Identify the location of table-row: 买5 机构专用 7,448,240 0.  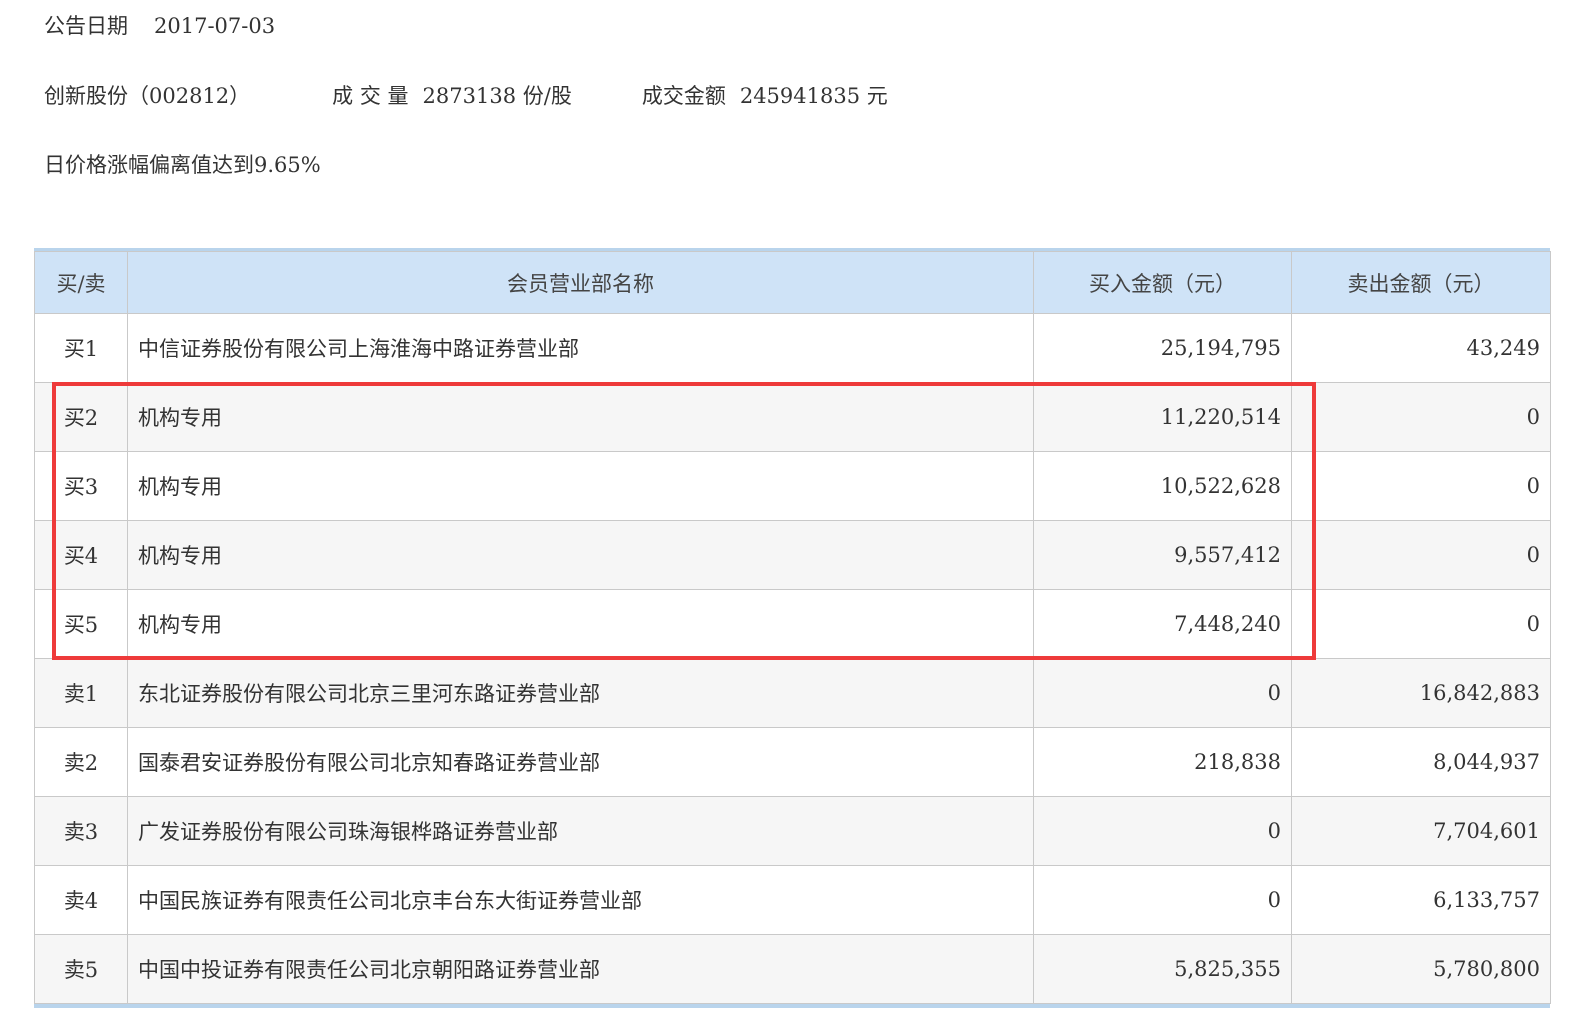
(792, 624).